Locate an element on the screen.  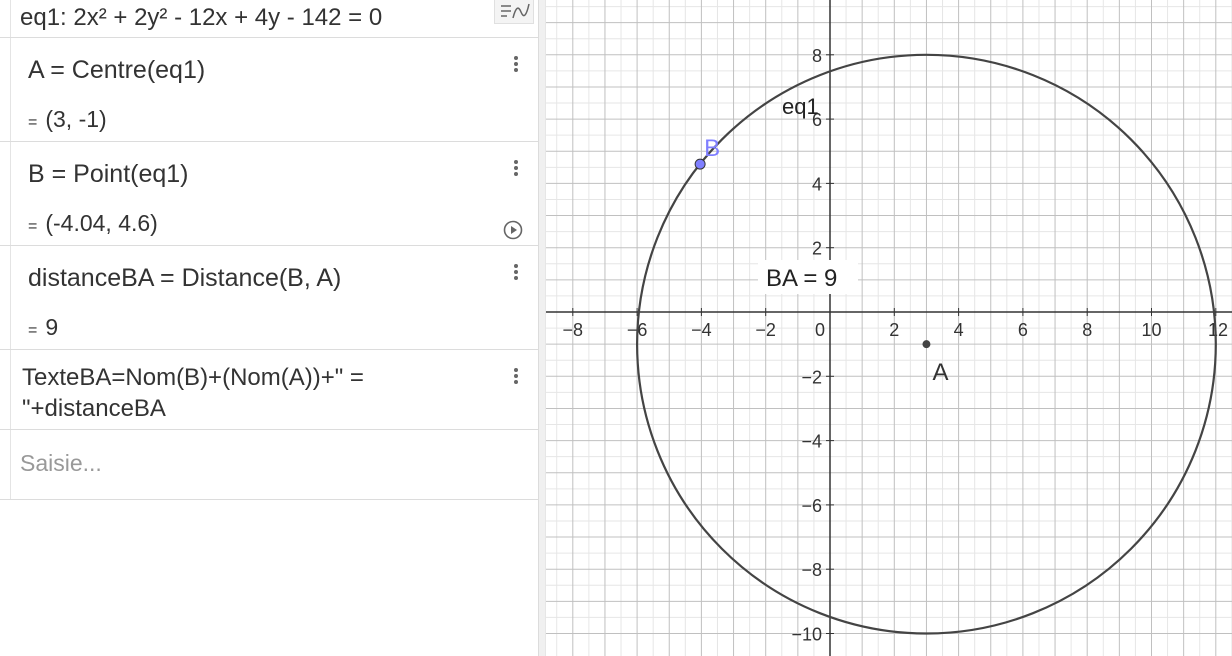
definition-b: B = Point(eq1) is located at coordinates (108, 174).